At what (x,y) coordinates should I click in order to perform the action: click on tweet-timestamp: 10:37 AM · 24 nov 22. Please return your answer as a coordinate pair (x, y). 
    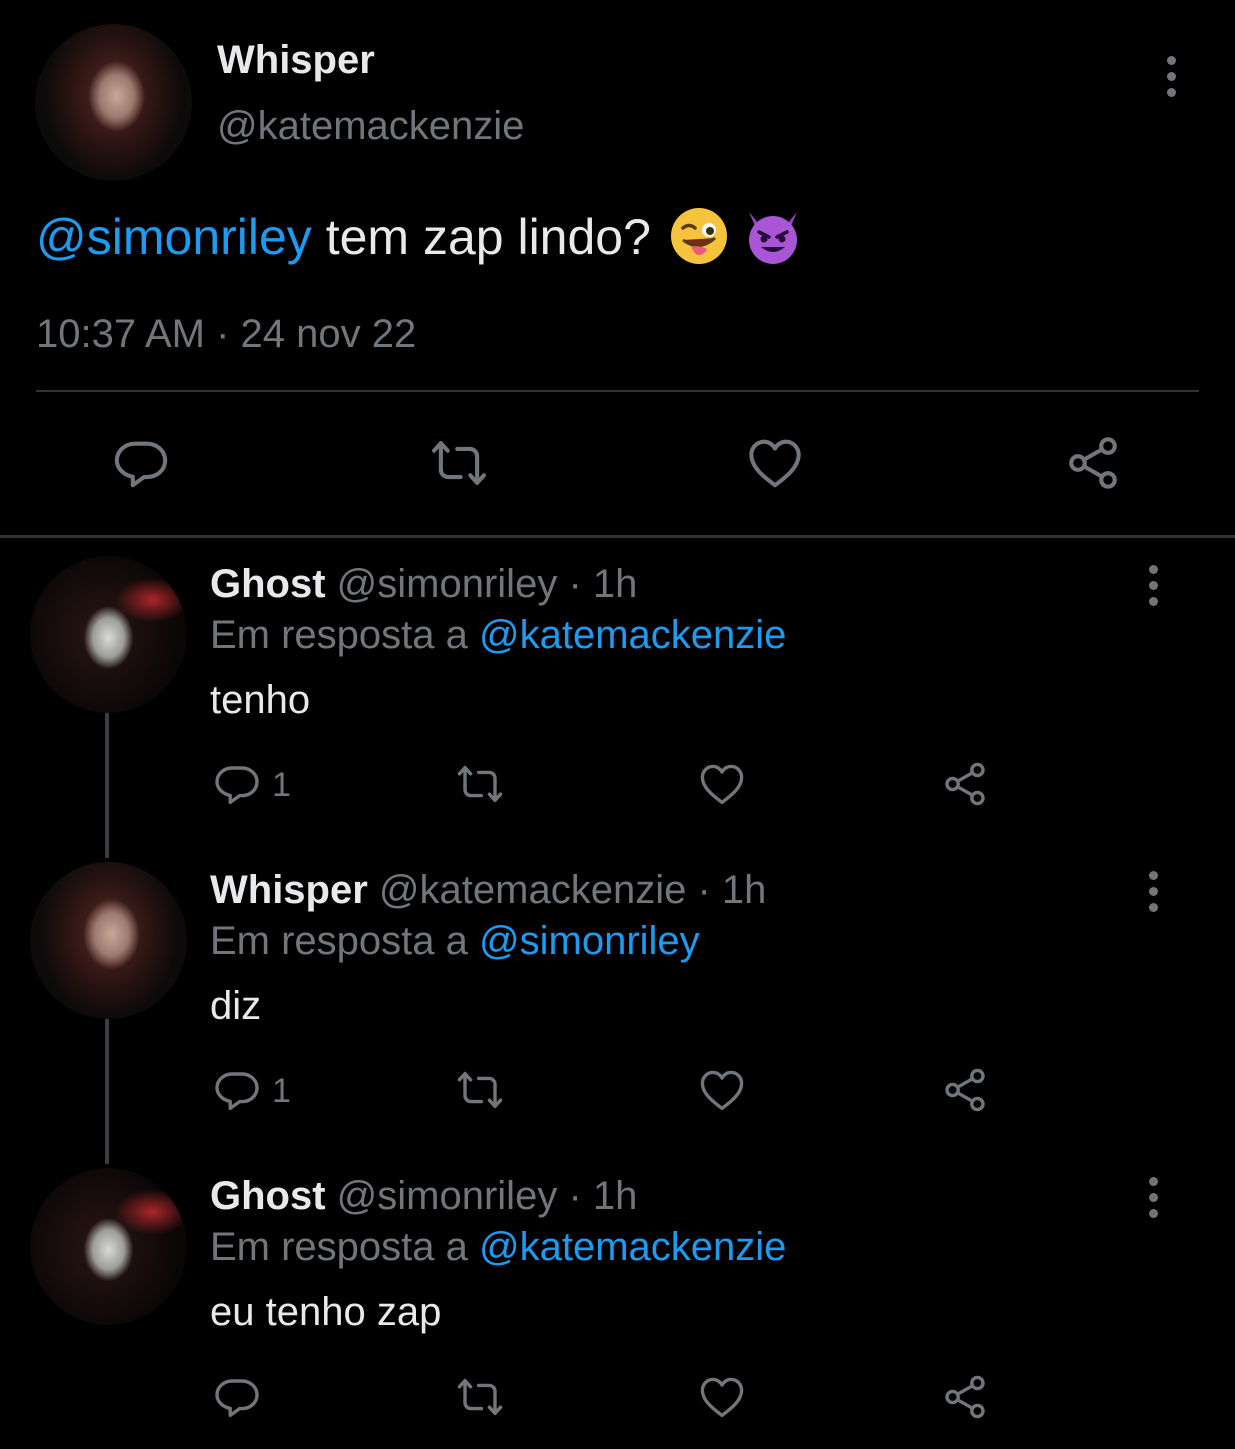
    Looking at the image, I should click on (226, 334).